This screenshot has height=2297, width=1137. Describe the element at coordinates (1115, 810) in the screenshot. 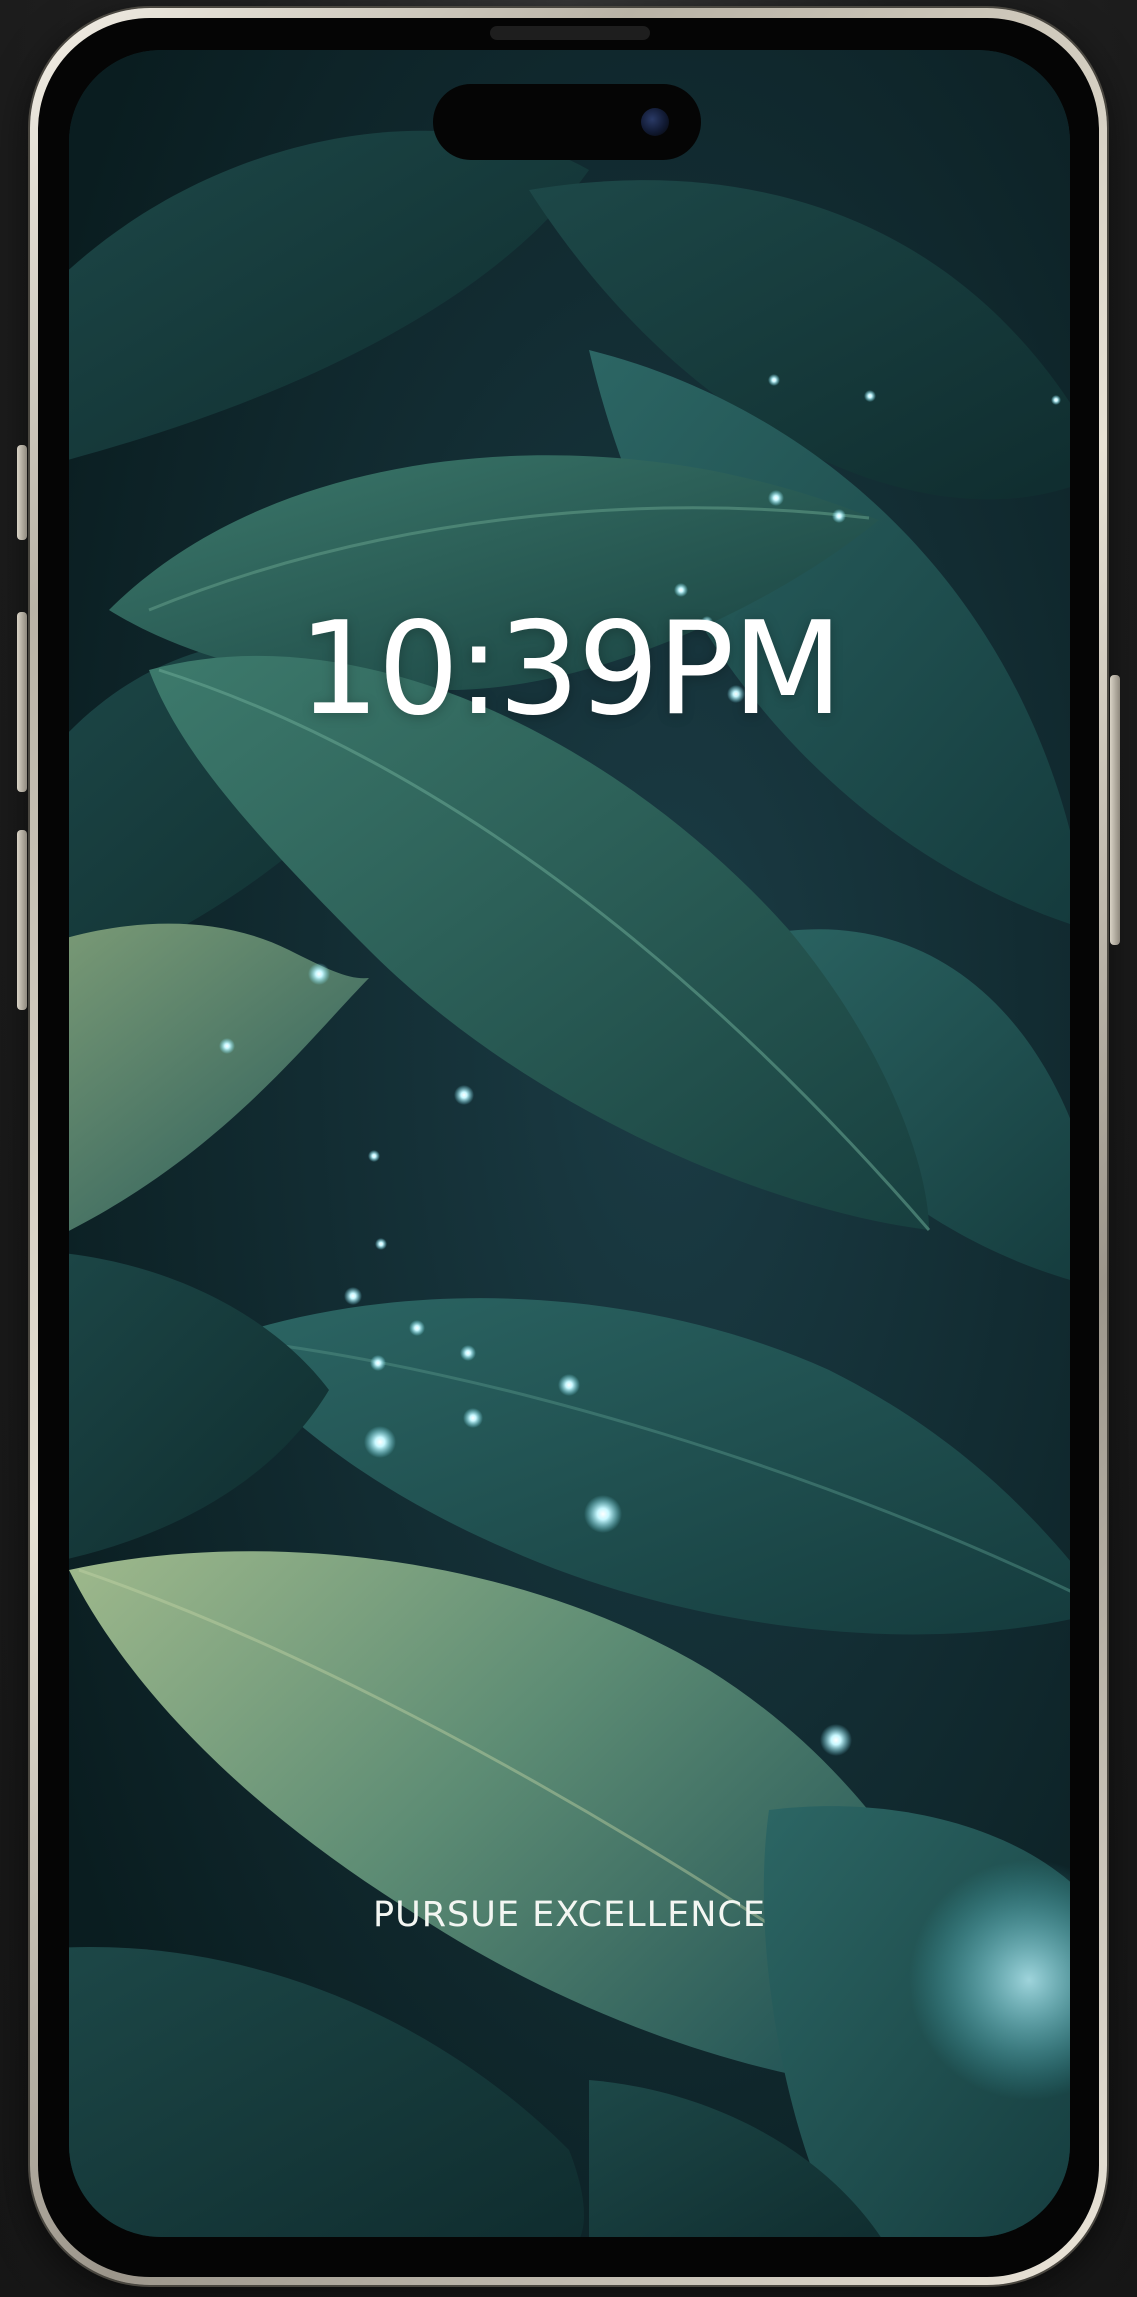

I see `power-button` at that location.